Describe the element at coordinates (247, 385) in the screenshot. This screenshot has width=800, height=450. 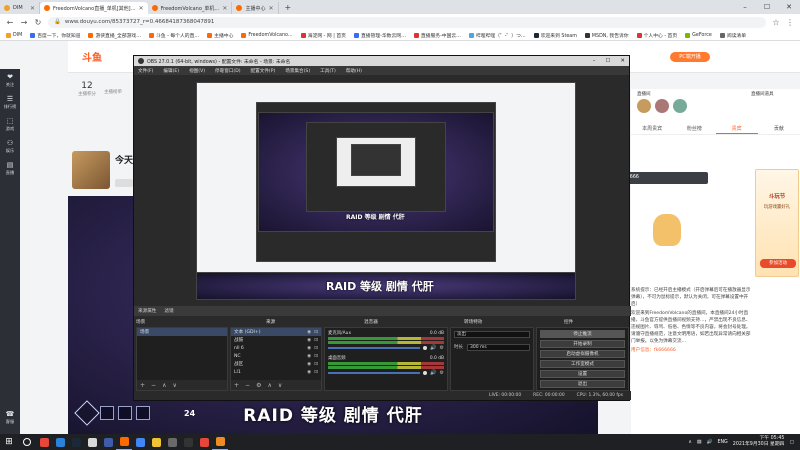
I see `remove-icon: −` at that location.